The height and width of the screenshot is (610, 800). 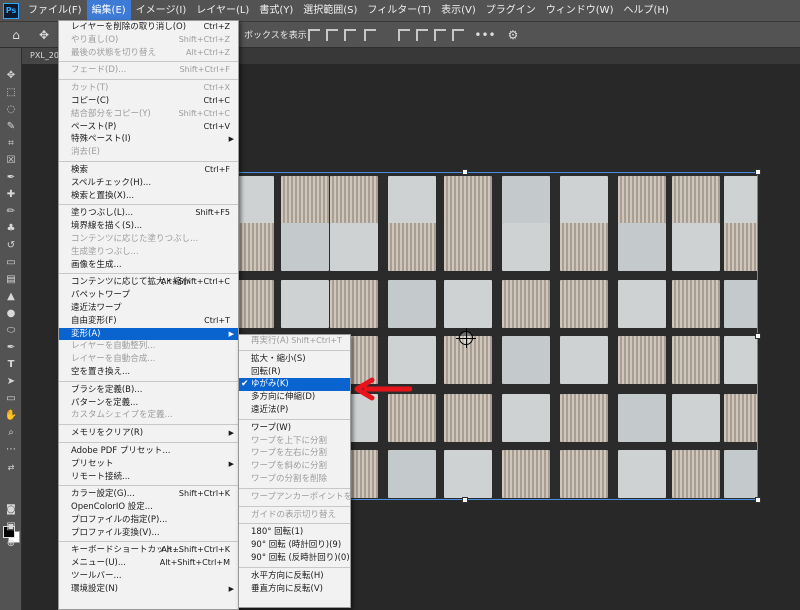 I want to click on menu-item: ゆがみ(K) ✔, so click(x=294, y=385).